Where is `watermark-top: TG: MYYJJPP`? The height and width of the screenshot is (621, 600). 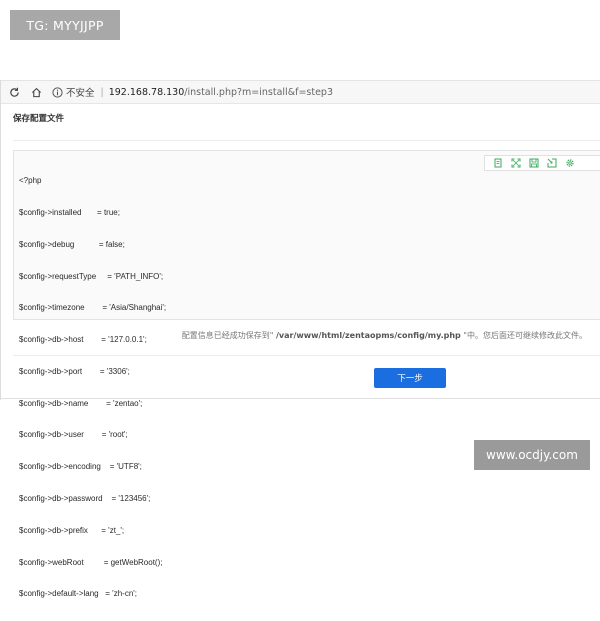
watermark-top: TG: MYYJJPP is located at coordinates (65, 25).